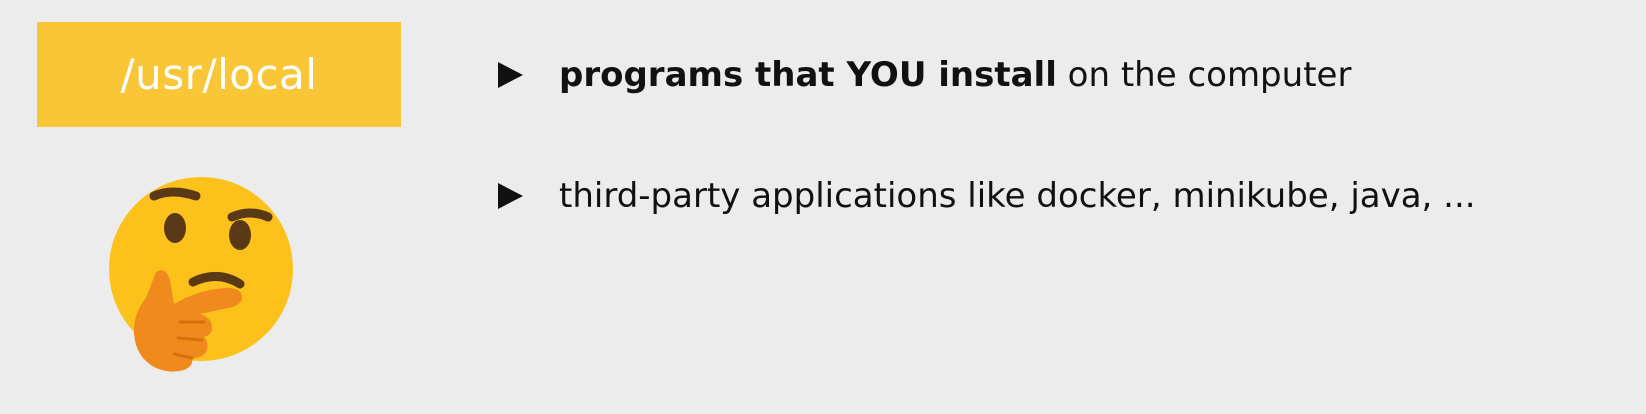  What do you see at coordinates (808, 75) in the screenshot?
I see `bullet-bold-text: programs that YOU install` at bounding box center [808, 75].